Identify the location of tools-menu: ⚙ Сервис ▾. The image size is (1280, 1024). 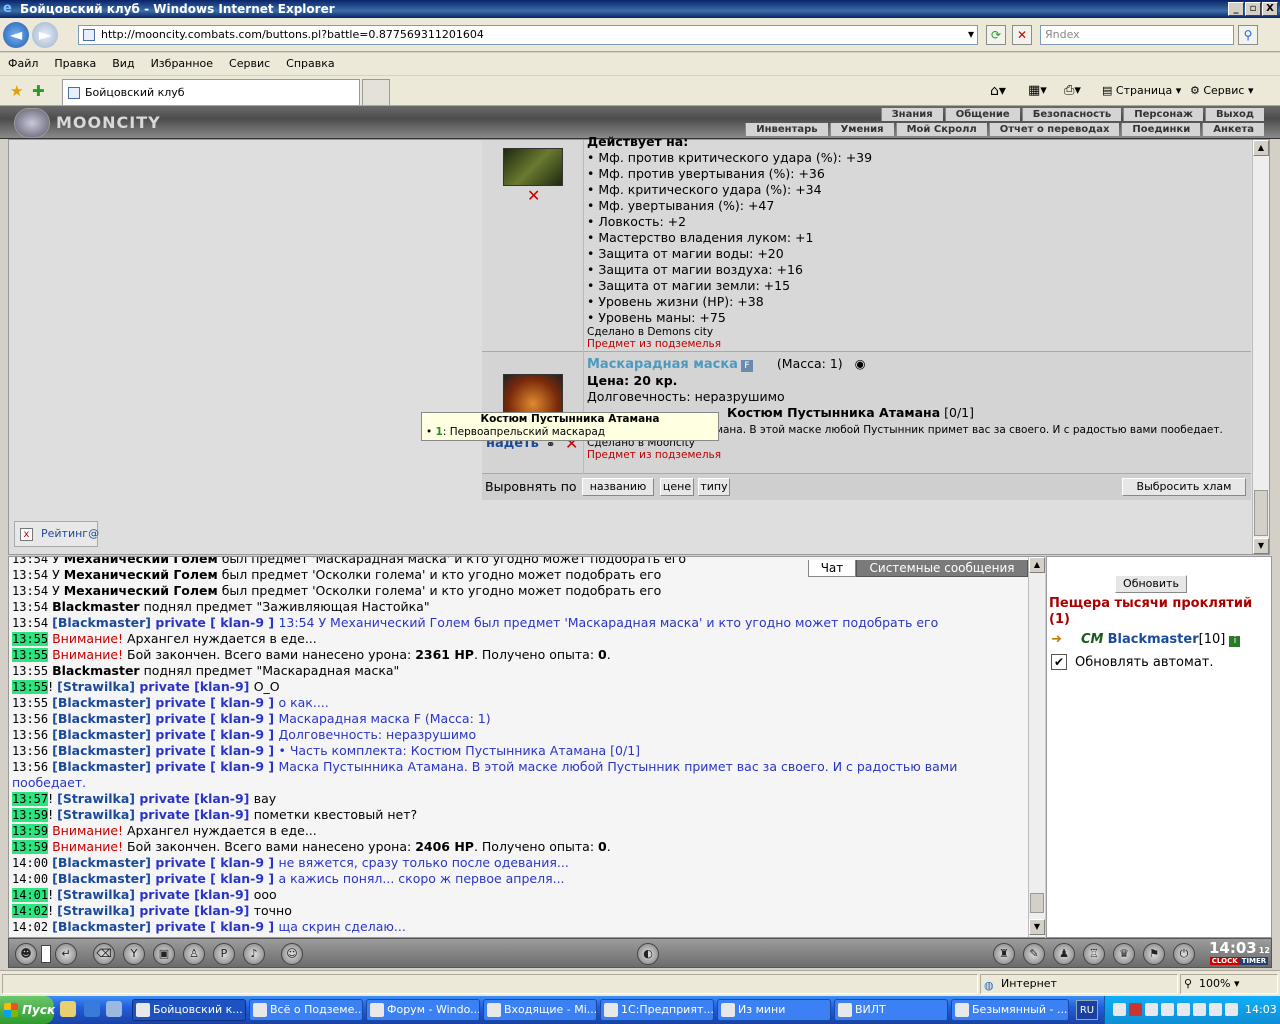
(1222, 91).